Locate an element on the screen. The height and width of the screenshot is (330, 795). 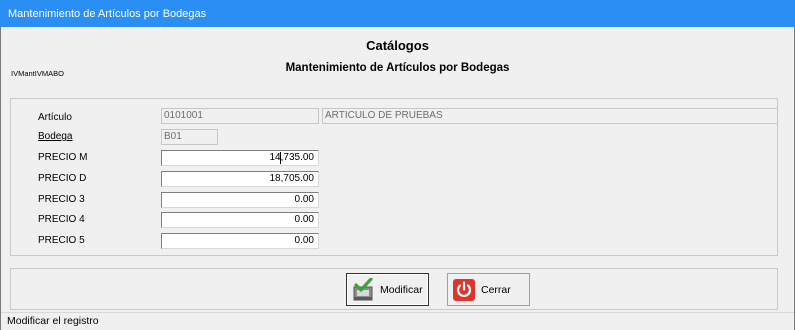
page-title: Catálogos is located at coordinates (397, 45).